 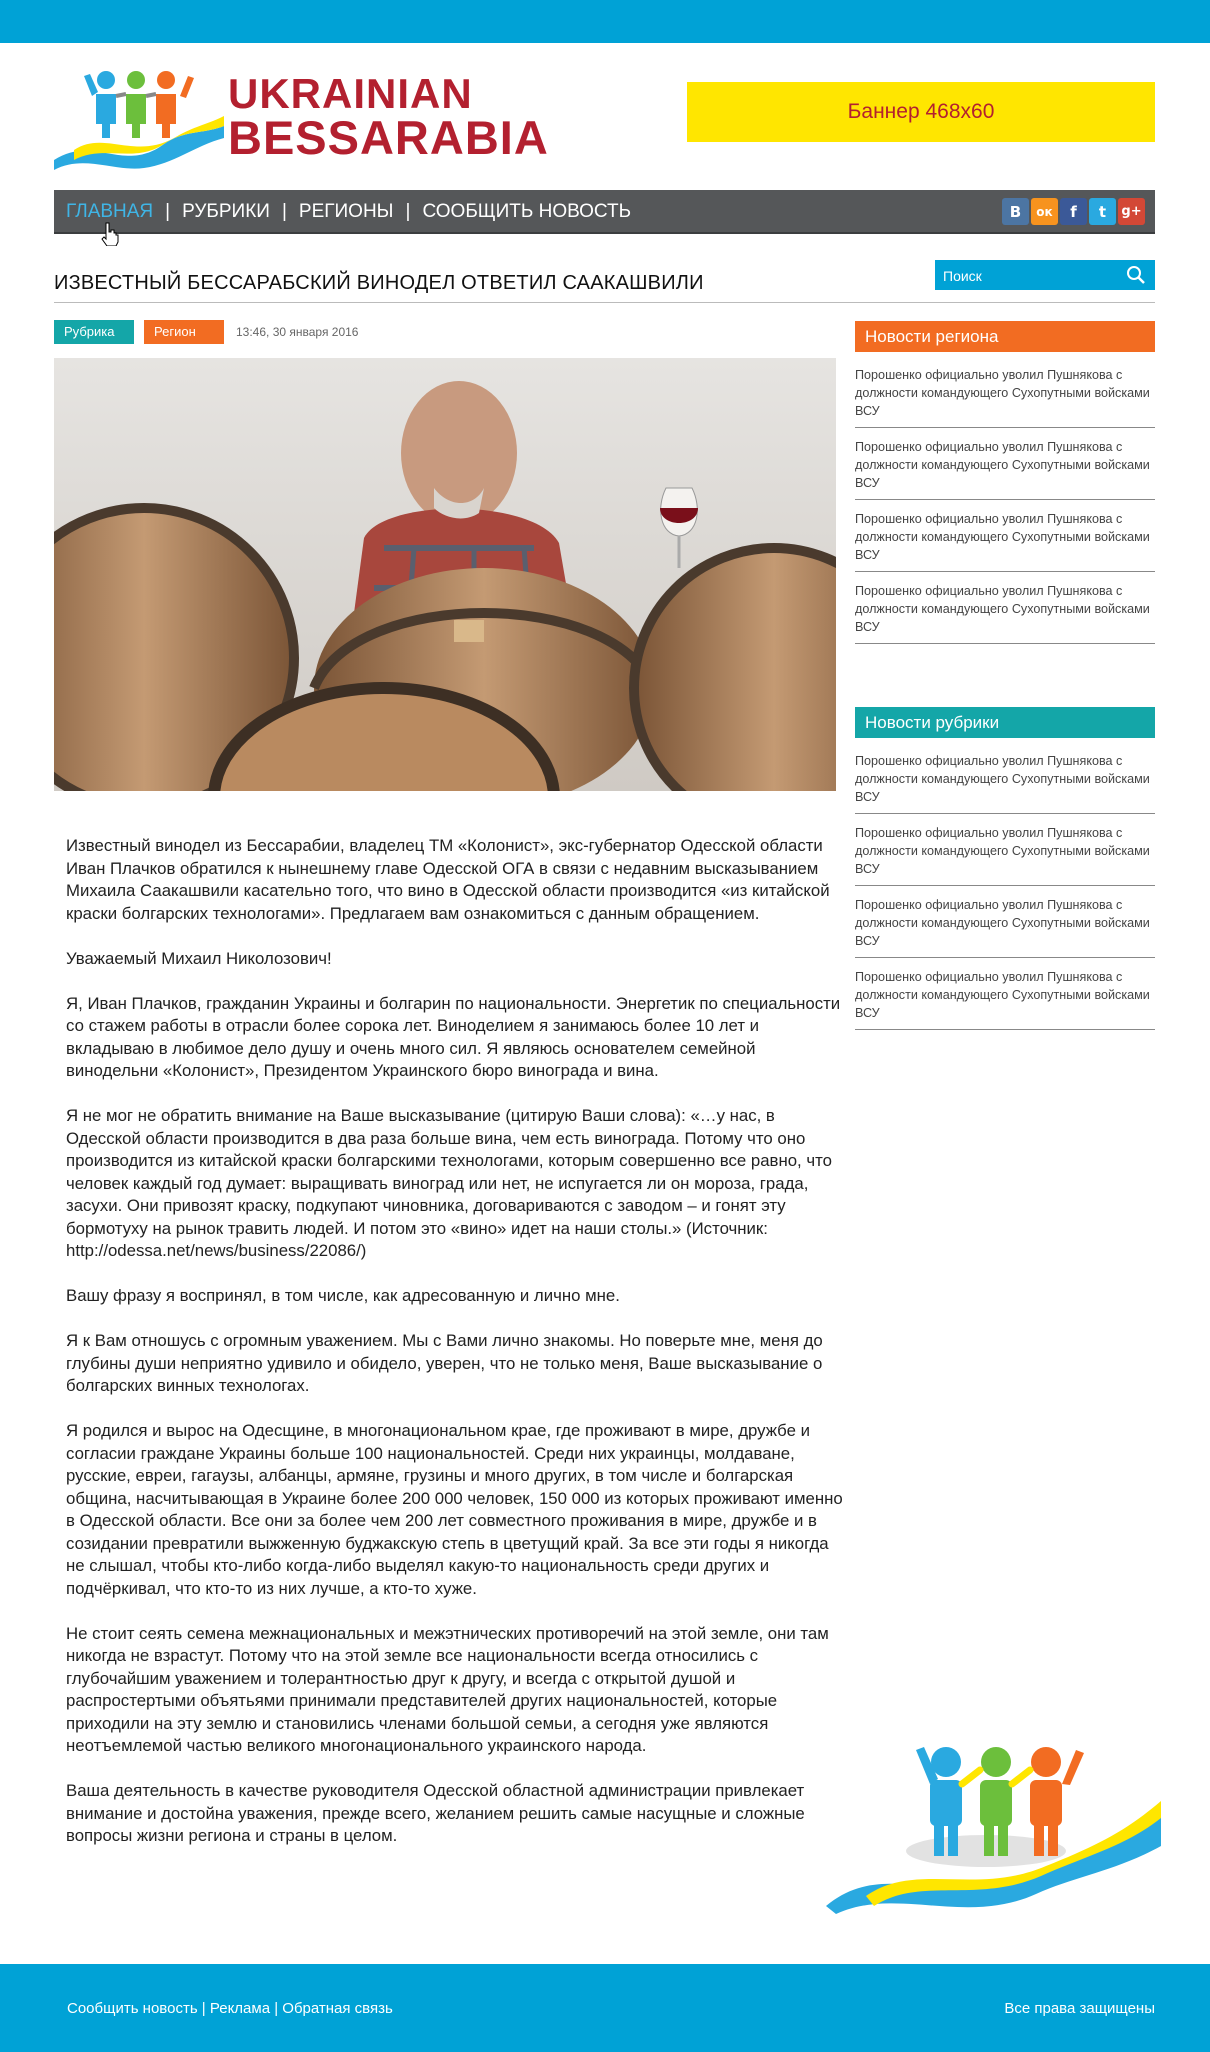 I want to click on footer-link-report-news: Сообщить новость, so click(x=132, y=2008).